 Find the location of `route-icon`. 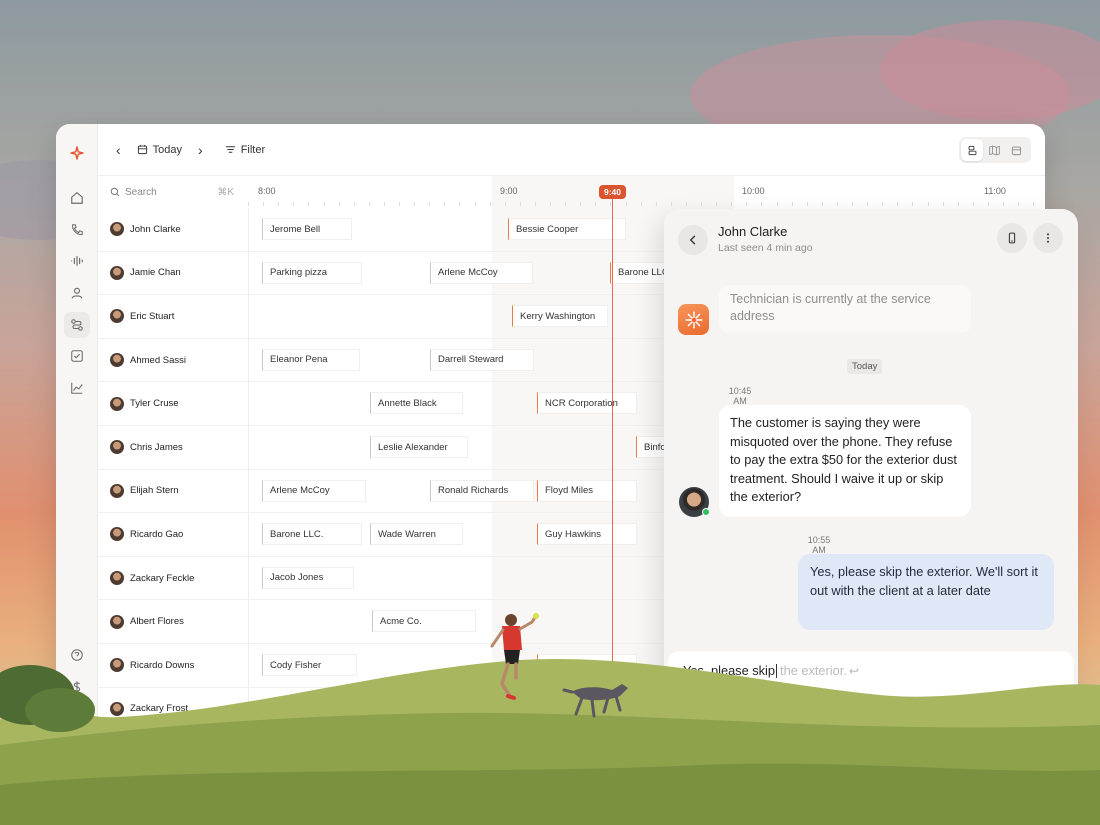

route-icon is located at coordinates (77, 325).